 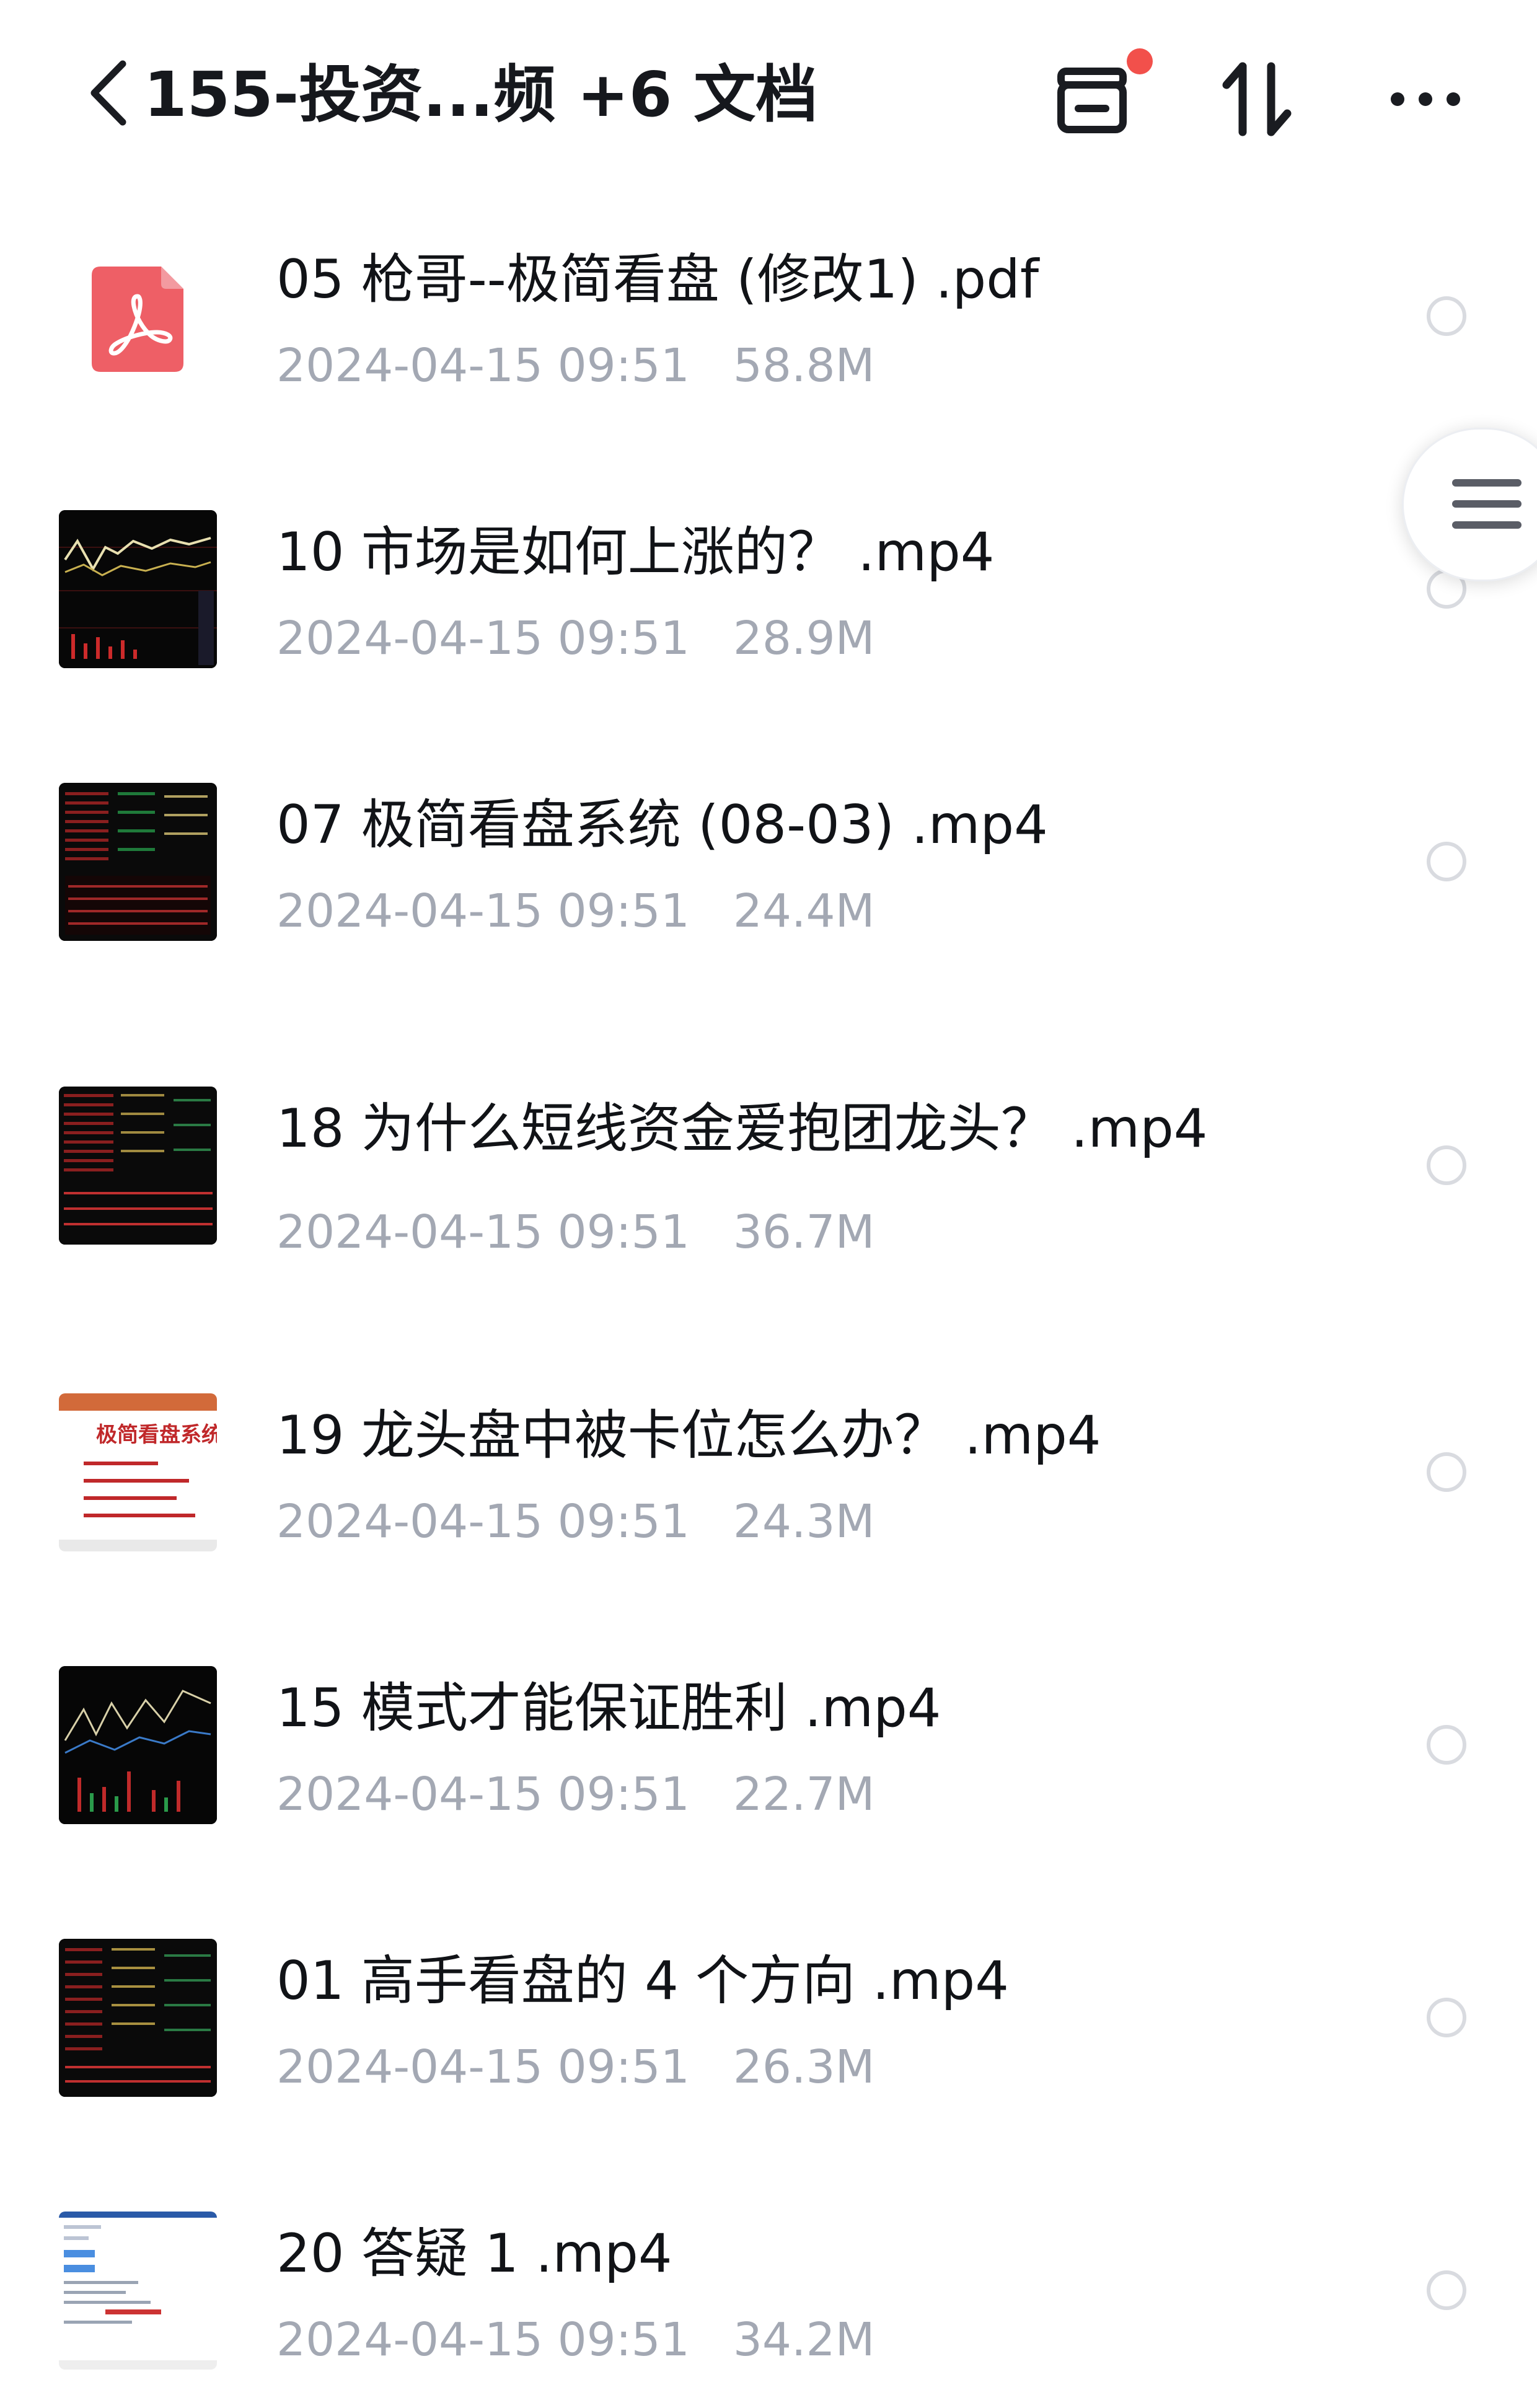 I want to click on file-meta: 2024-04-15 09:51 24.4M, so click(x=575, y=911).